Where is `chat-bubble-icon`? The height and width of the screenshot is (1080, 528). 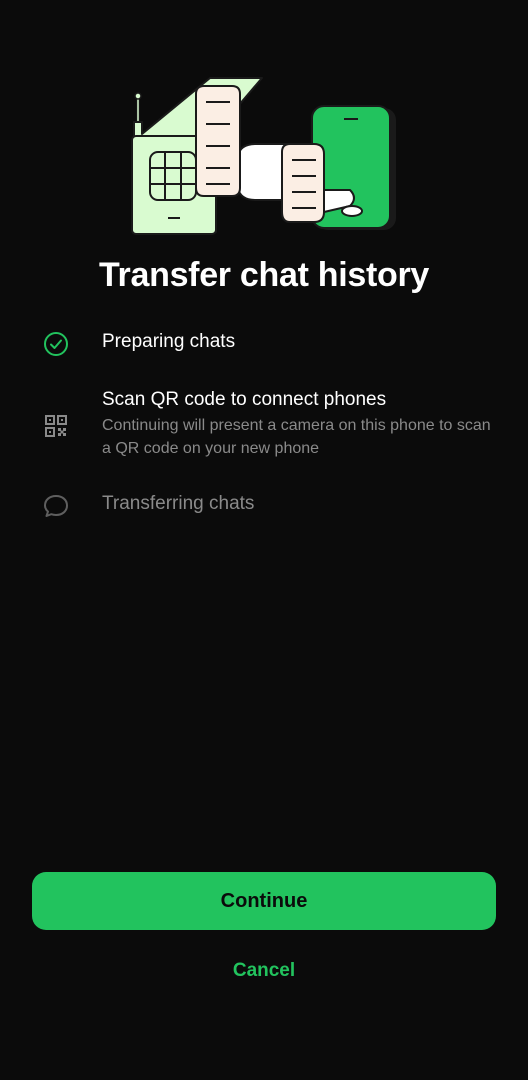 chat-bubble-icon is located at coordinates (56, 506).